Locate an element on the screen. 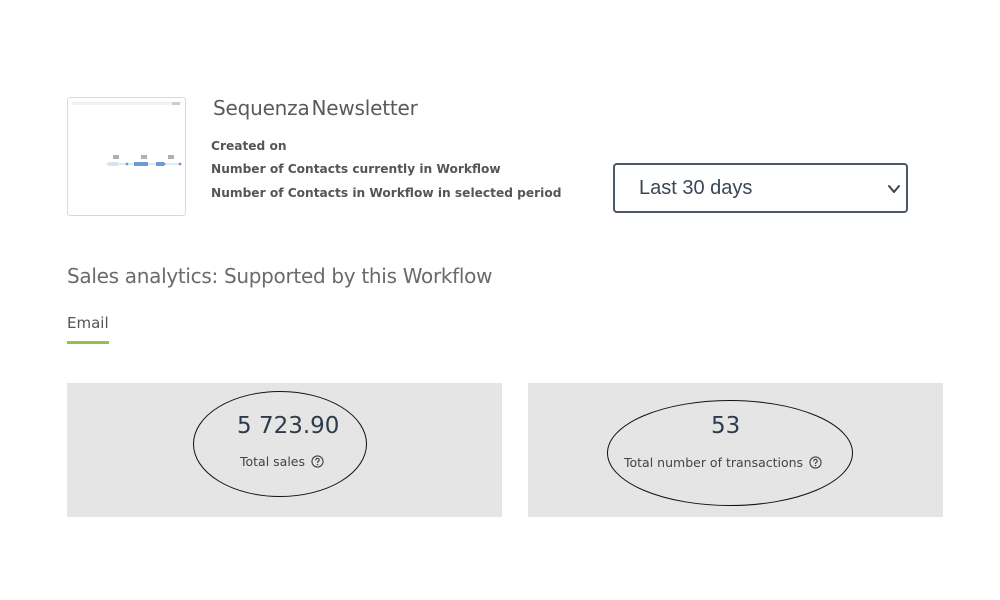  tab-email: Email is located at coordinates (88, 329).